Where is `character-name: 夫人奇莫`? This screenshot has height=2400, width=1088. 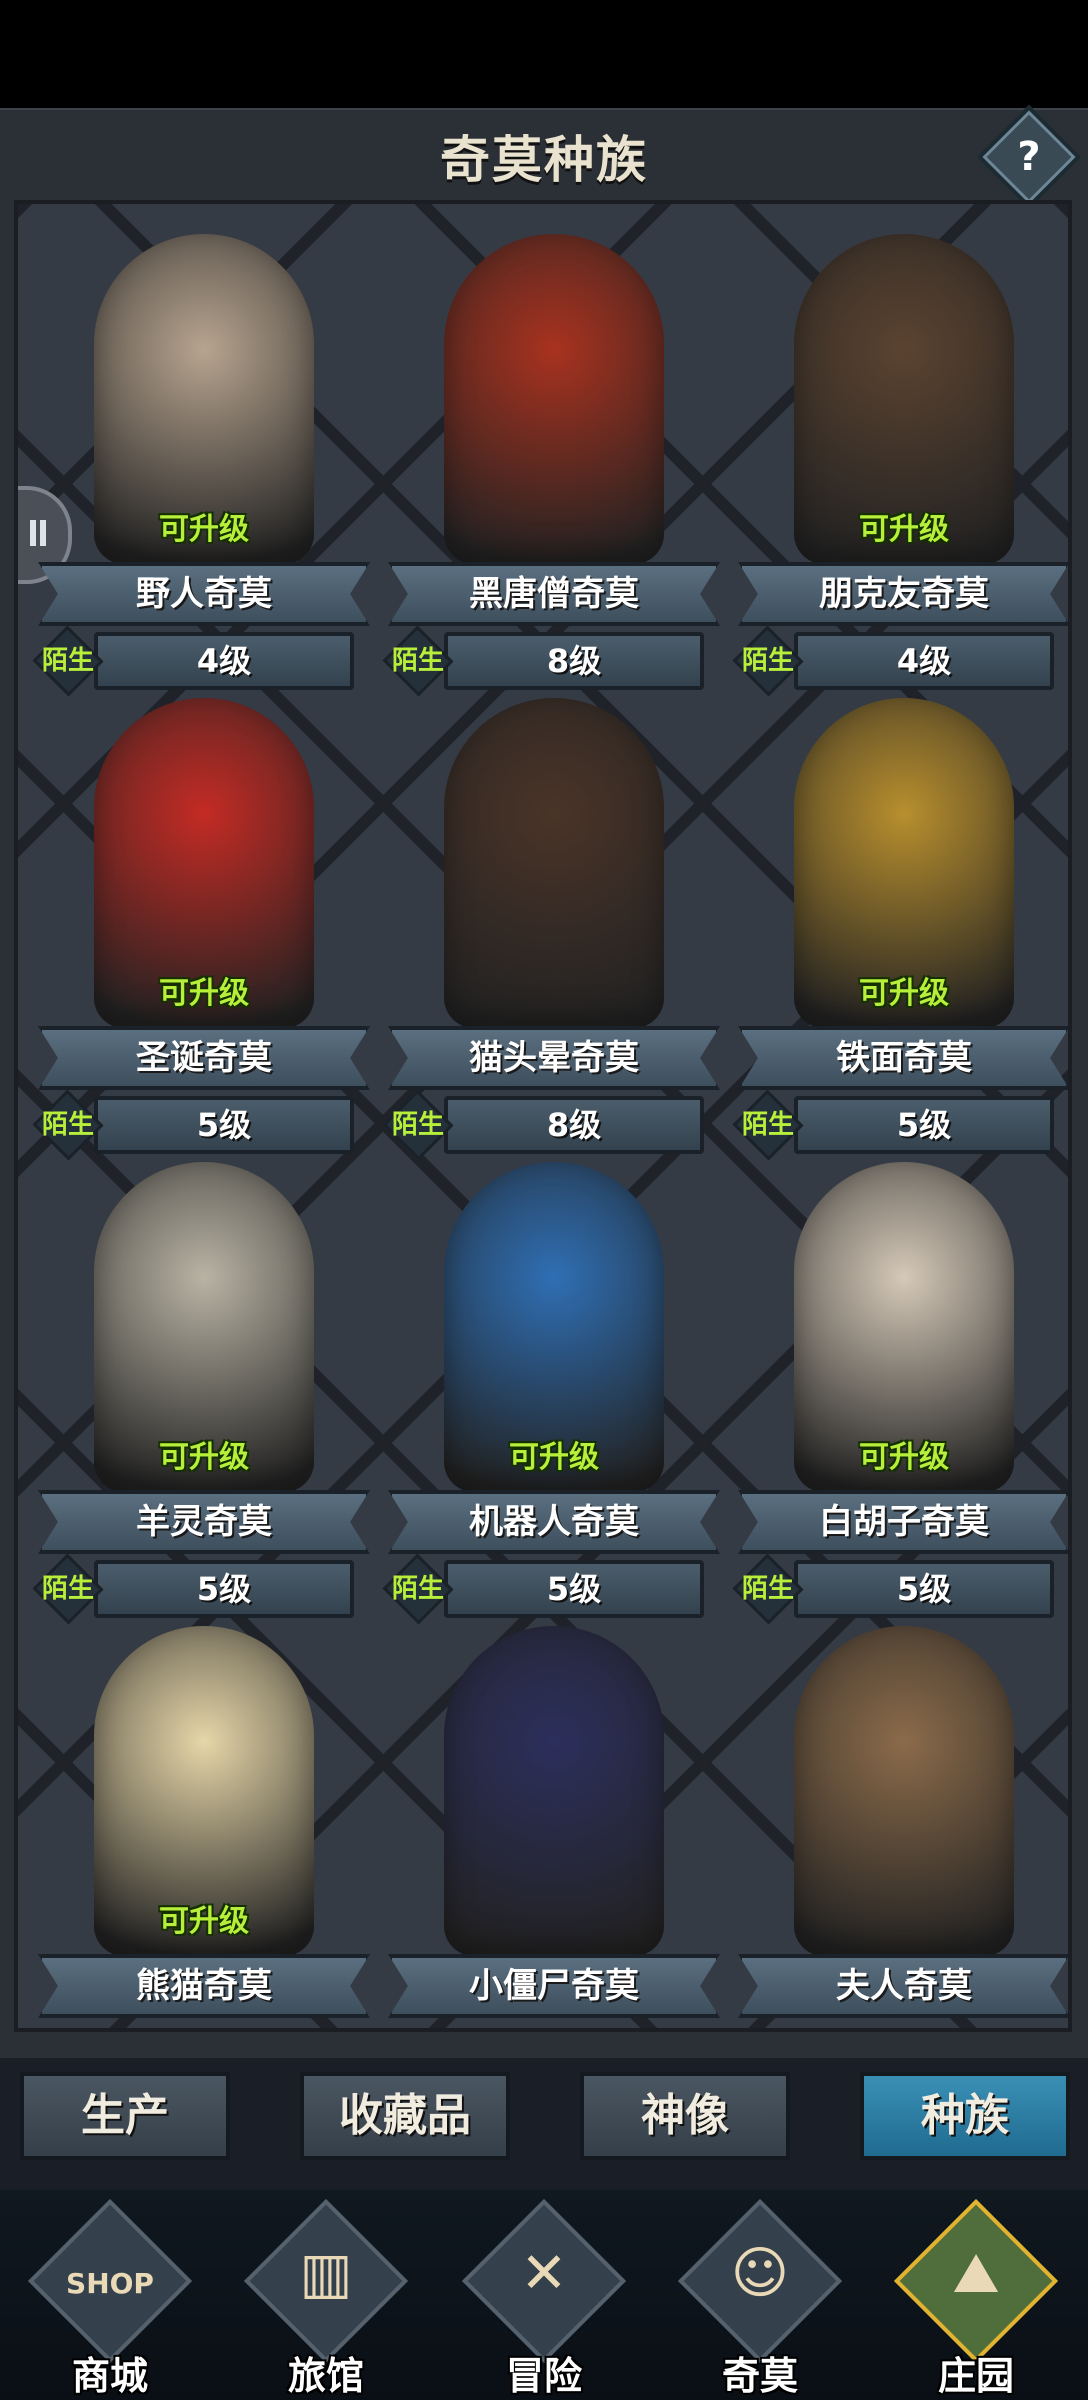
character-name: 夫人奇莫 is located at coordinates (904, 1986).